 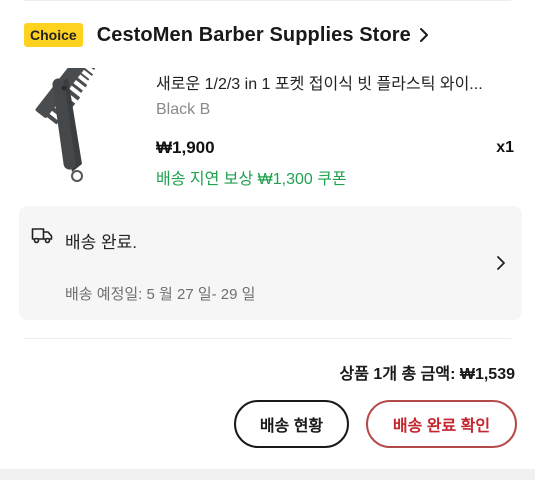 What do you see at coordinates (291, 424) in the screenshot?
I see `track-shipment-button: 배송 현황` at bounding box center [291, 424].